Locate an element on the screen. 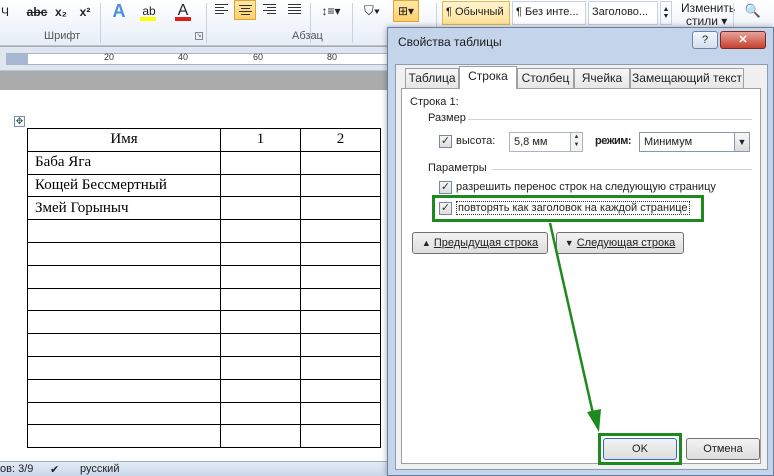  styles-scroll-icon: ▲ ▼ is located at coordinates (666, 13).